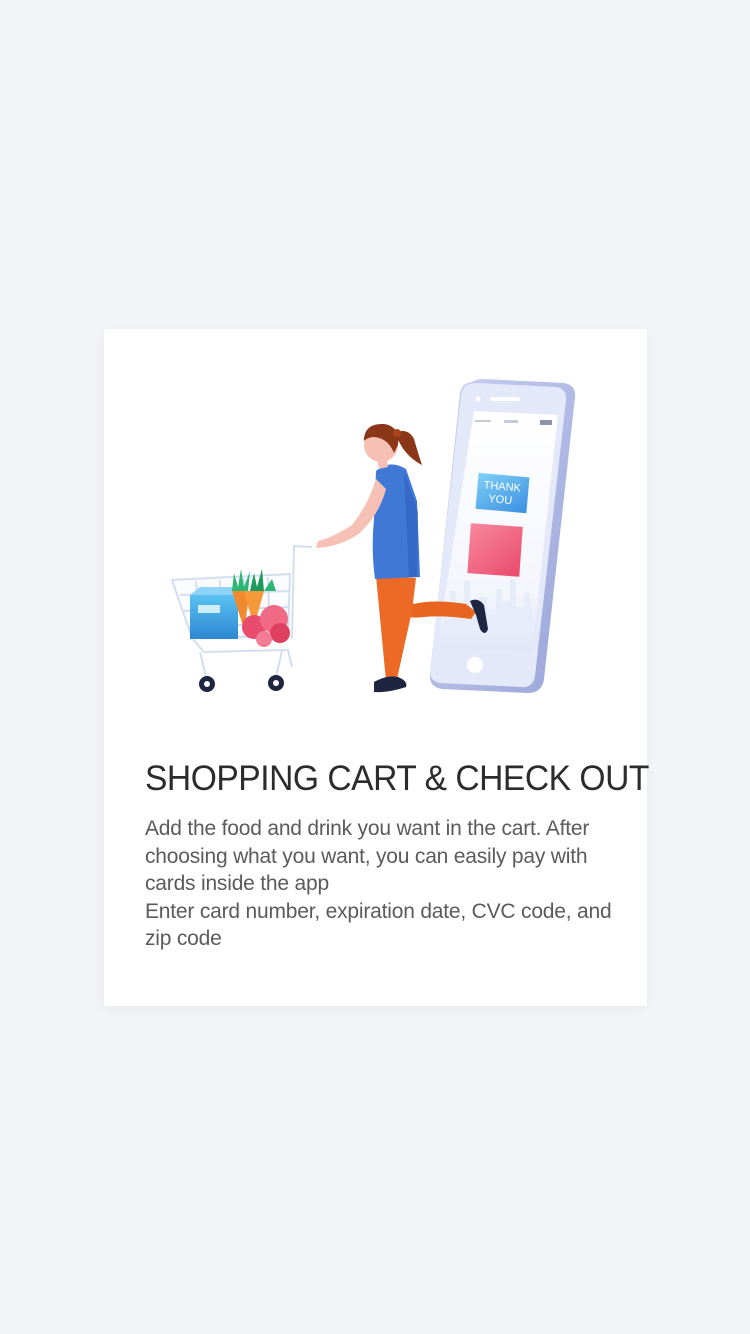 This screenshot has height=1334, width=750. What do you see at coordinates (397, 778) in the screenshot?
I see `page-title: SHOPPING CART & CHECK OUT` at bounding box center [397, 778].